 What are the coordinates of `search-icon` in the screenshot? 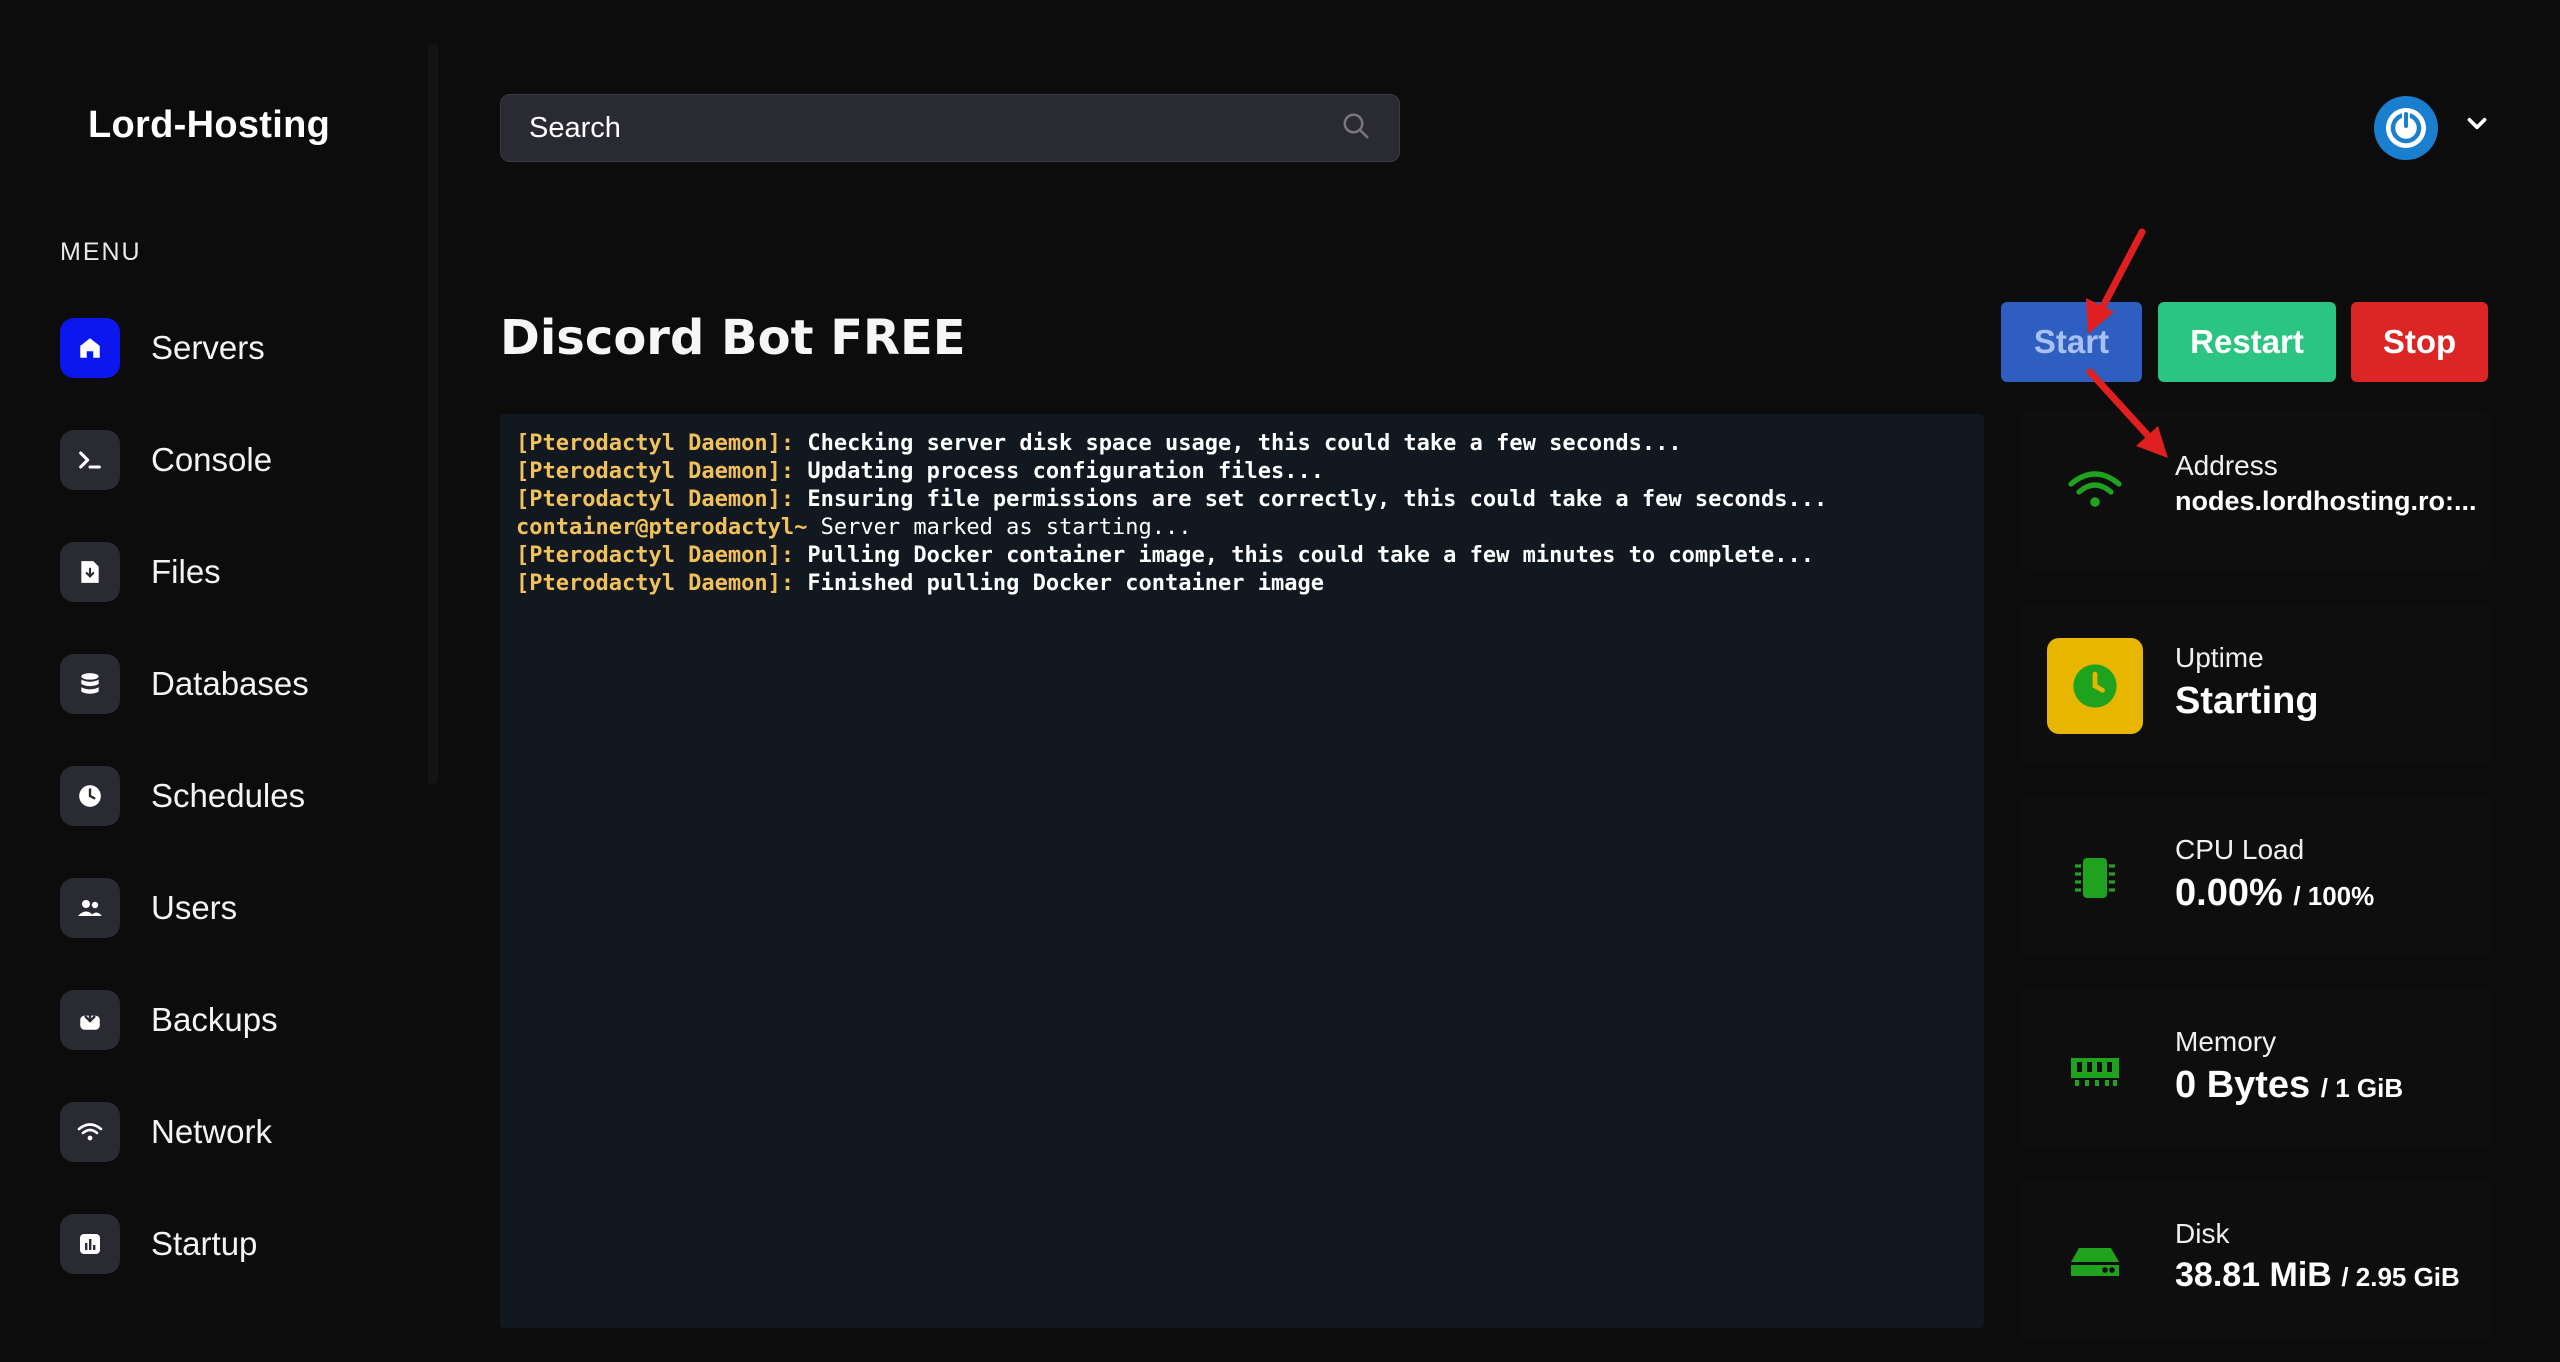 It's located at (1356, 128).